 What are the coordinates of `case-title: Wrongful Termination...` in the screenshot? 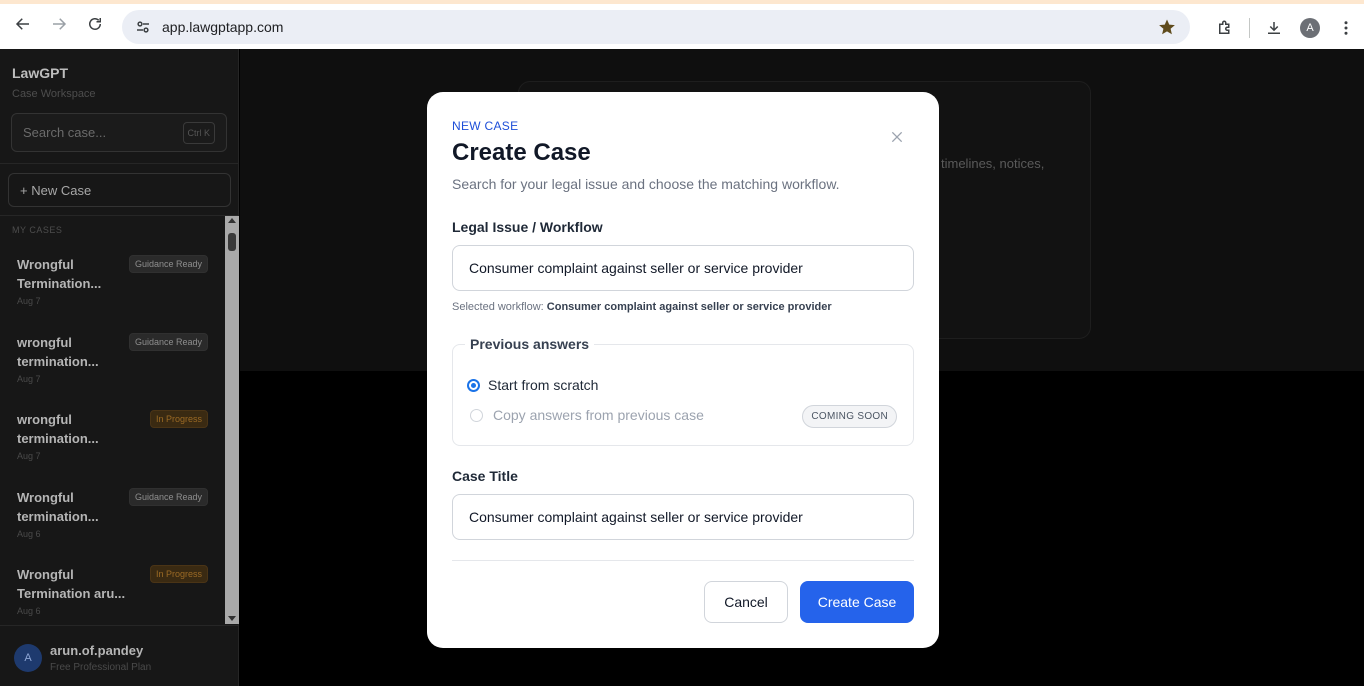 It's located at (59, 274).